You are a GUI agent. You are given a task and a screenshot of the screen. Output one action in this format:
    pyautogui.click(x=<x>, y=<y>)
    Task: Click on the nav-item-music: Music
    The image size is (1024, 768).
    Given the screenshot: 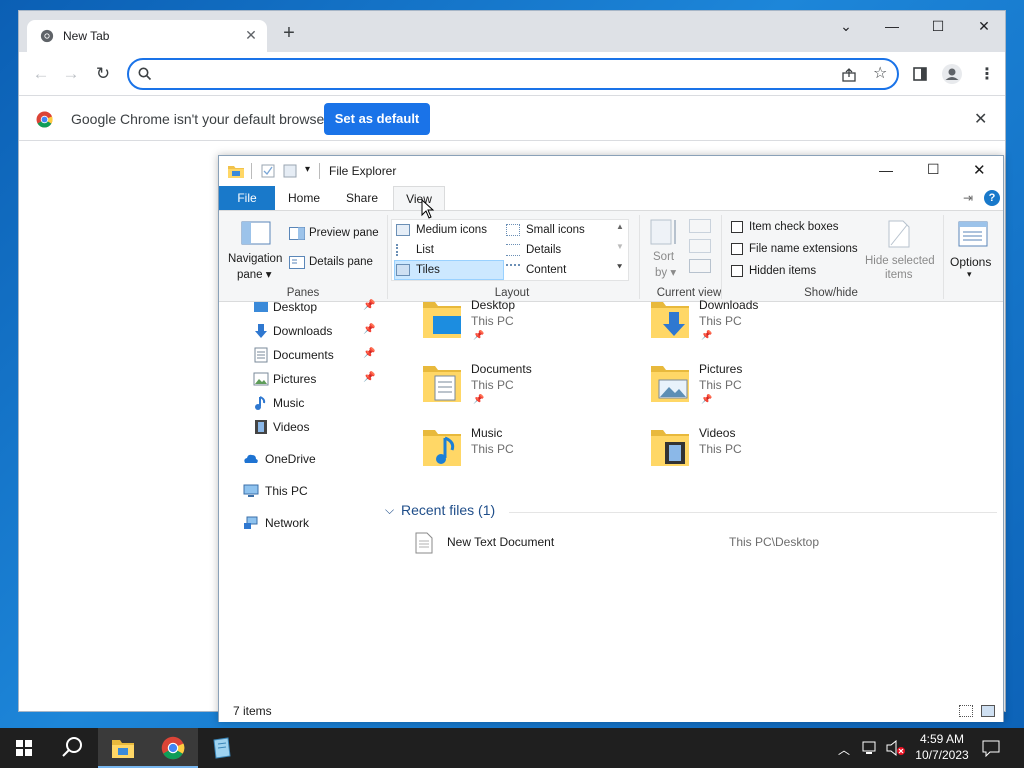 What is the action you would take?
    pyautogui.click(x=302, y=403)
    